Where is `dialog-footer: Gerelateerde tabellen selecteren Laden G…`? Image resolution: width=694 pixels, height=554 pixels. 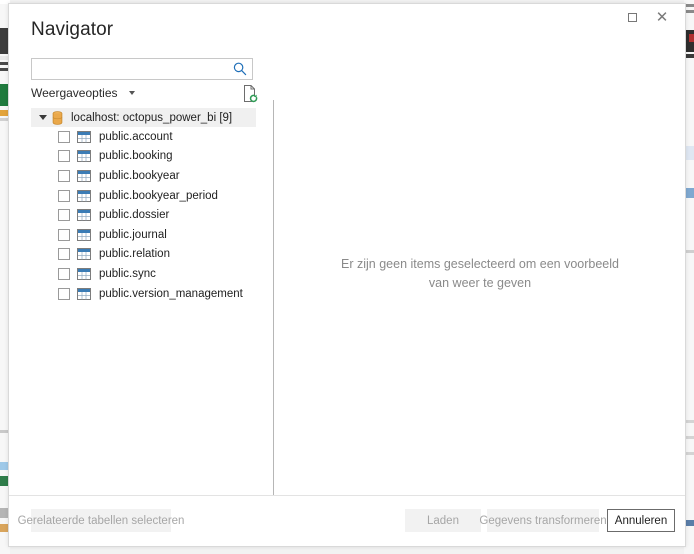
dialog-footer: Gerelateerde tabellen selecteren Laden G… is located at coordinates (347, 520).